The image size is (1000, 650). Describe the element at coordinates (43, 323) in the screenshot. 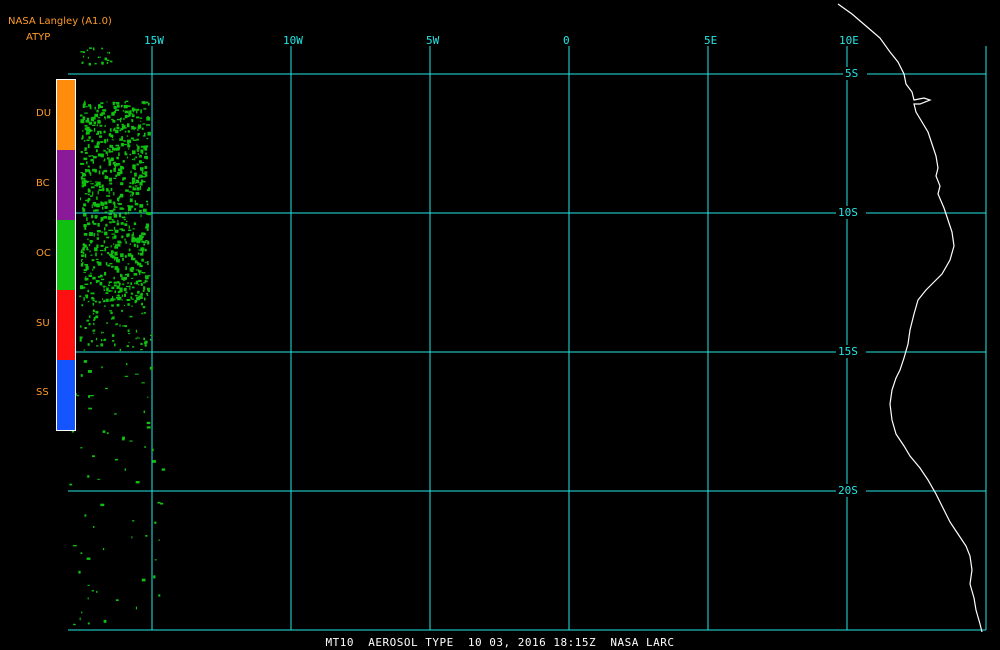

I see `legend-label-su: SU` at that location.